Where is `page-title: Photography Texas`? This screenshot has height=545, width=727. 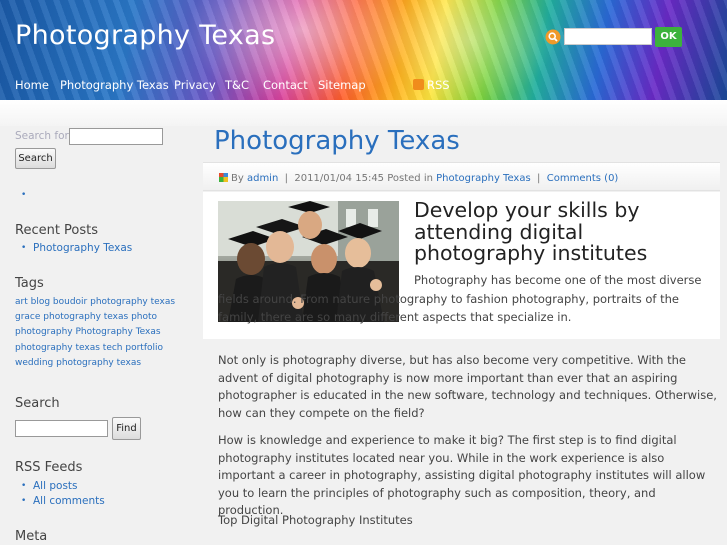 page-title: Photography Texas is located at coordinates (337, 141).